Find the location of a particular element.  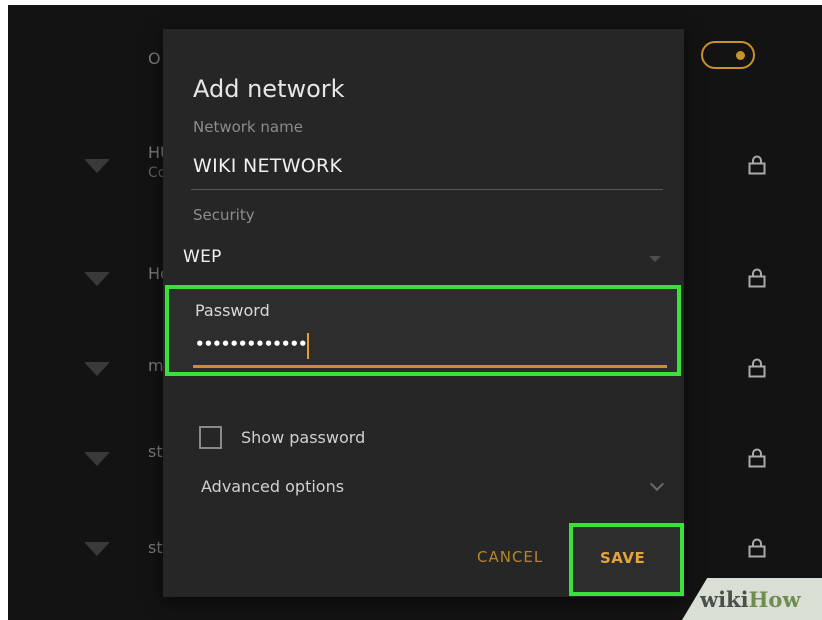

wikihow-watermark: wikiHow is located at coordinates (750, 599).